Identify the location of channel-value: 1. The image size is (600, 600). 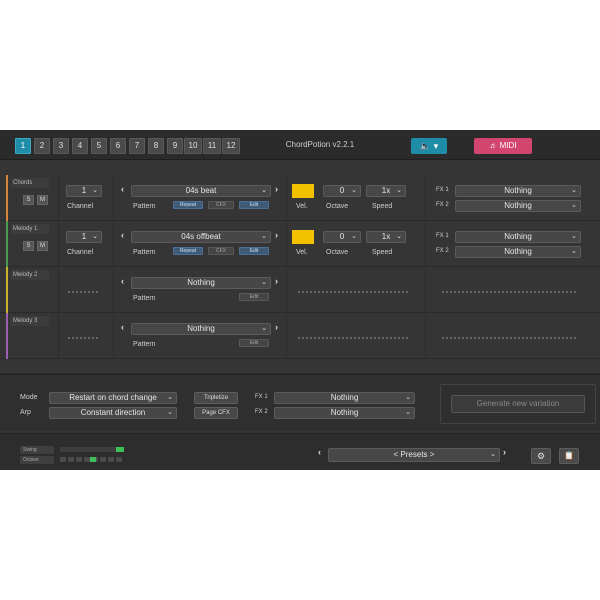
(84, 190).